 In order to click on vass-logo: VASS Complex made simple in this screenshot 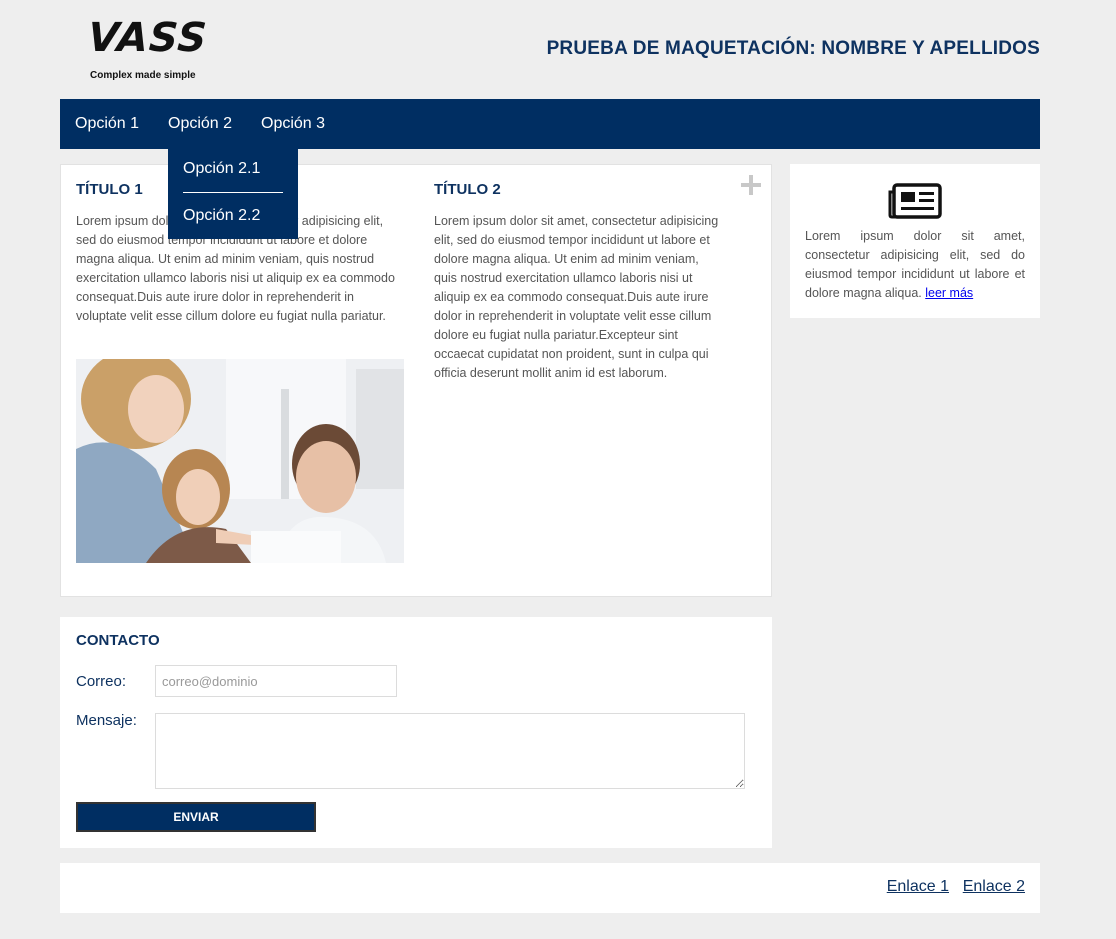, I will do `click(147, 49)`.